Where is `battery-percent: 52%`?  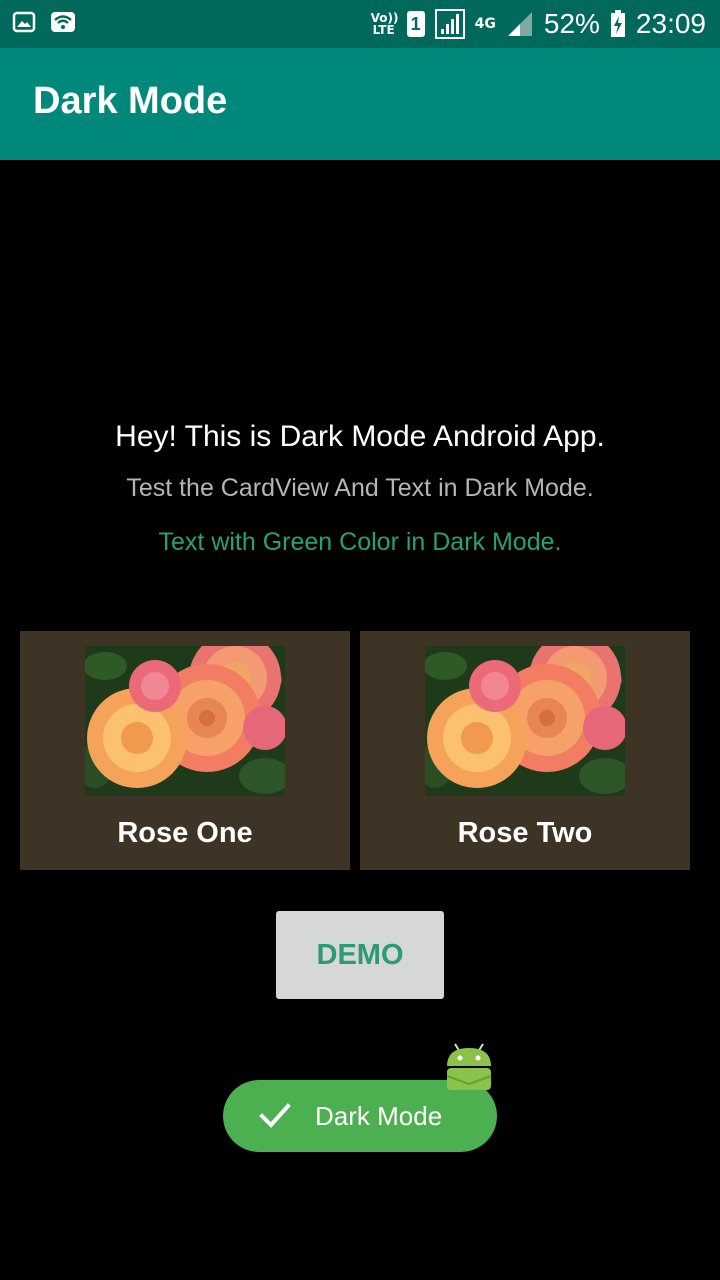
battery-percent: 52% is located at coordinates (571, 23).